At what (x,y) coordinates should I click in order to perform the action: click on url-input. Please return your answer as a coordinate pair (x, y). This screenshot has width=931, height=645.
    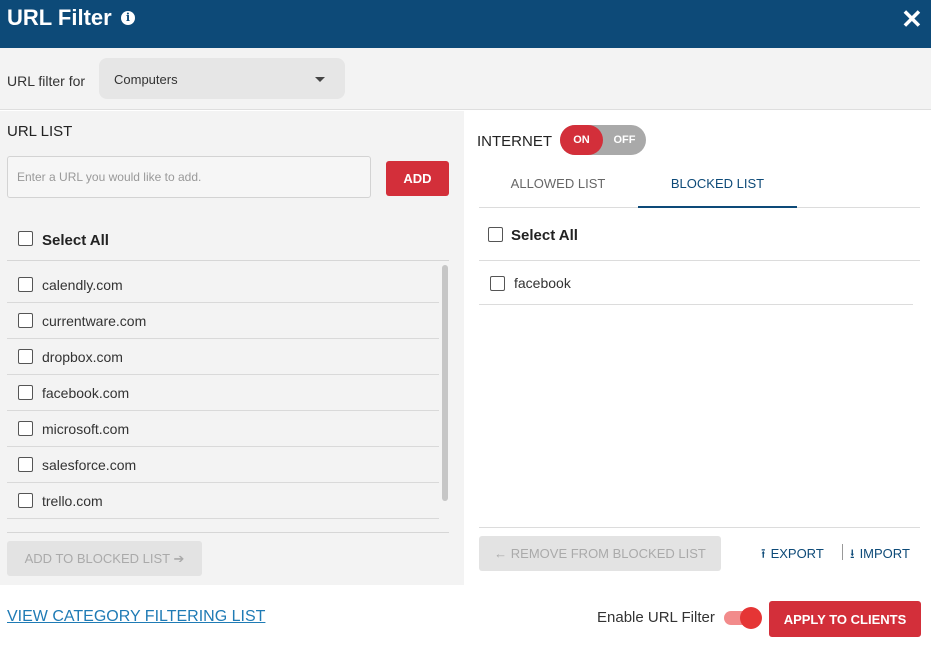
    Looking at the image, I should click on (189, 177).